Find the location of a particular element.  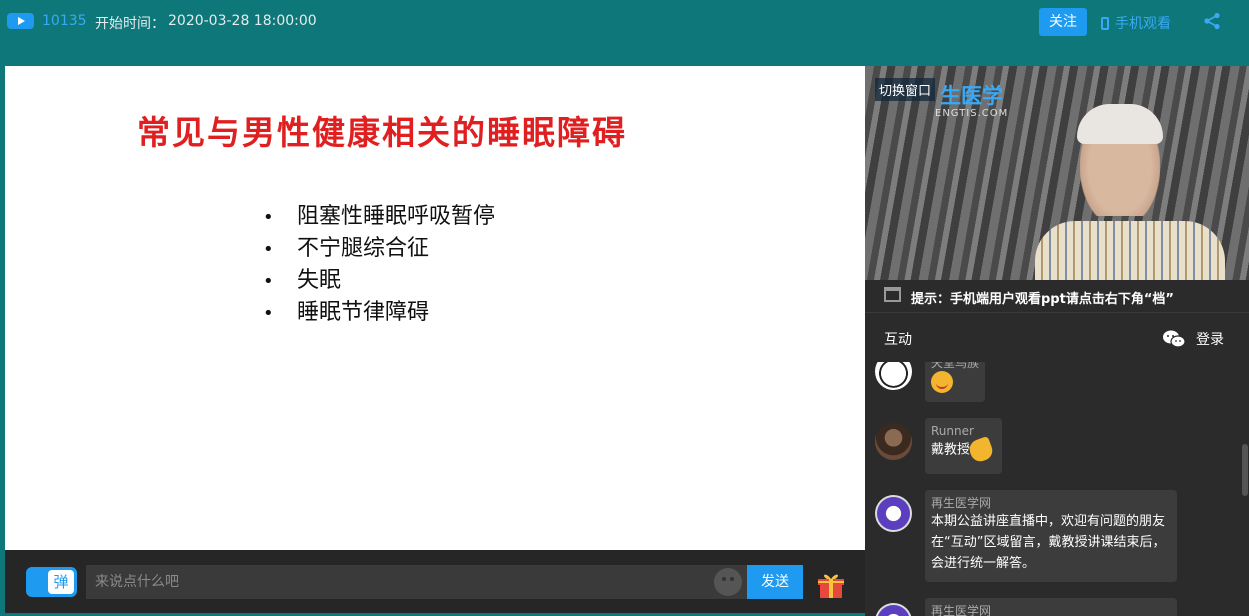

tab-interact: 互动 is located at coordinates (898, 339).